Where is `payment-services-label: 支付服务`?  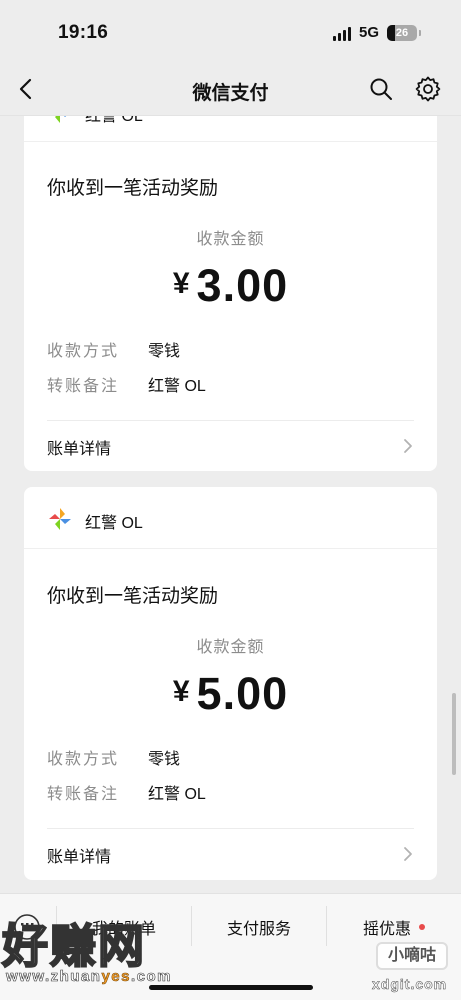 payment-services-label: 支付服务 is located at coordinates (258, 929).